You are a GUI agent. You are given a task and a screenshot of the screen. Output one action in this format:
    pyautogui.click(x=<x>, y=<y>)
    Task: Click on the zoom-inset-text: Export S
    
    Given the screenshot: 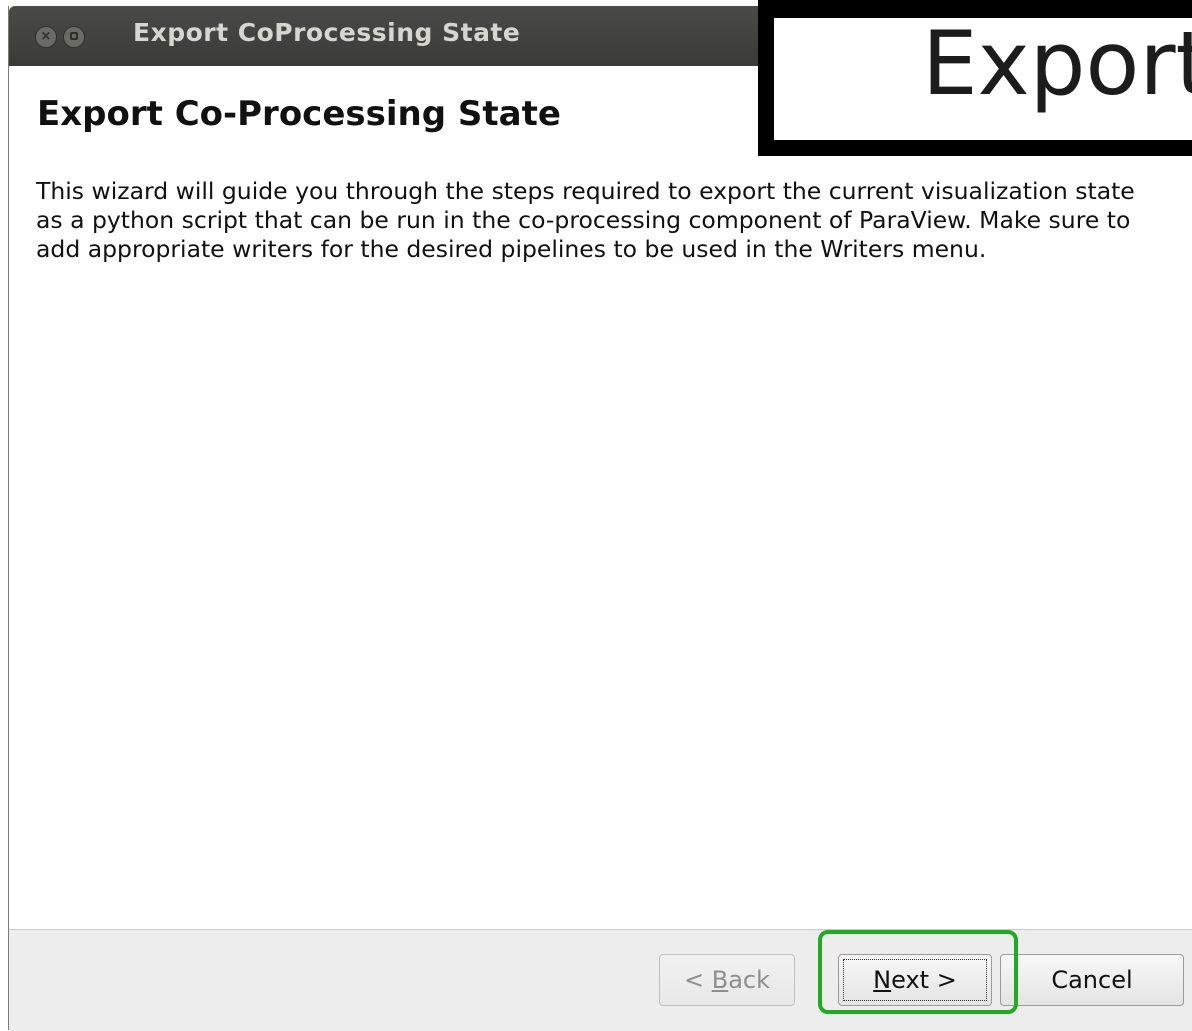 What is the action you would take?
    pyautogui.click(x=1057, y=66)
    